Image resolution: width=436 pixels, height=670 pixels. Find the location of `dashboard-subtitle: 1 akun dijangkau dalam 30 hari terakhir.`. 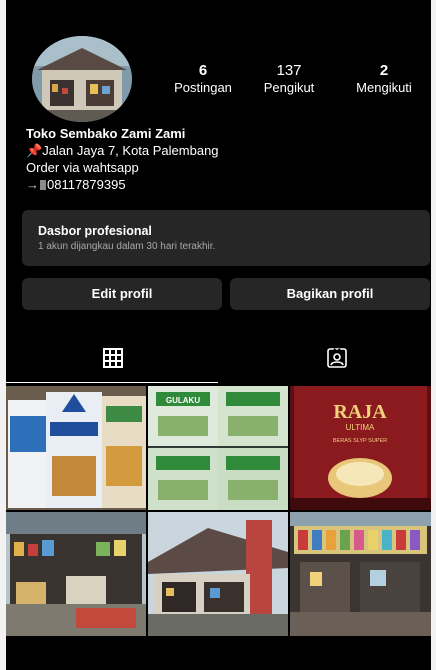

dashboard-subtitle: 1 akun dijangkau dalam 30 hari terakhir. is located at coordinates (127, 246).